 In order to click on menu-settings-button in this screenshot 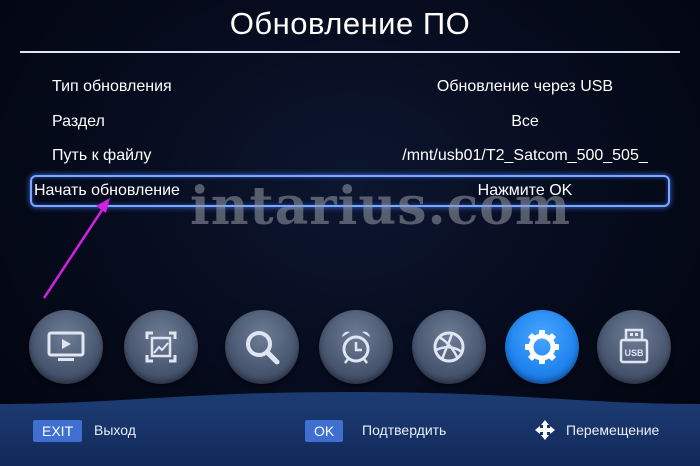, I will do `click(542, 347)`.